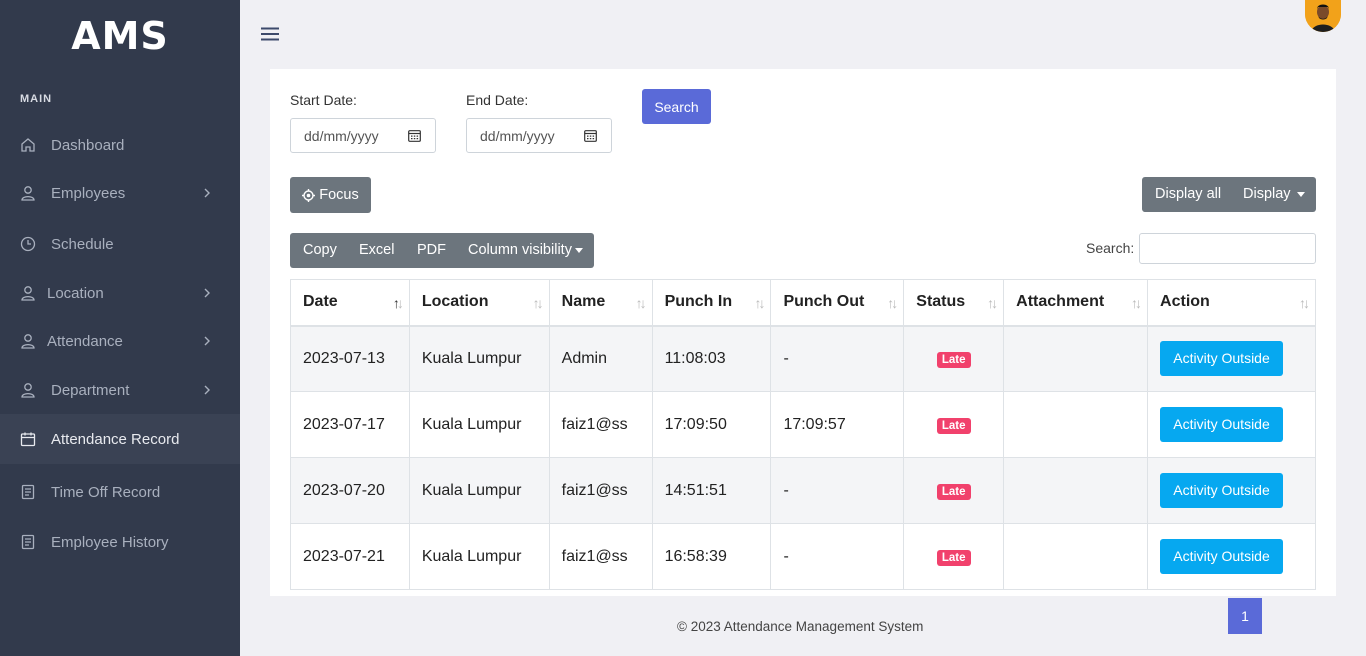 Image resolution: width=1366 pixels, height=656 pixels. I want to click on display-button-group: Display all Display, so click(1229, 194).